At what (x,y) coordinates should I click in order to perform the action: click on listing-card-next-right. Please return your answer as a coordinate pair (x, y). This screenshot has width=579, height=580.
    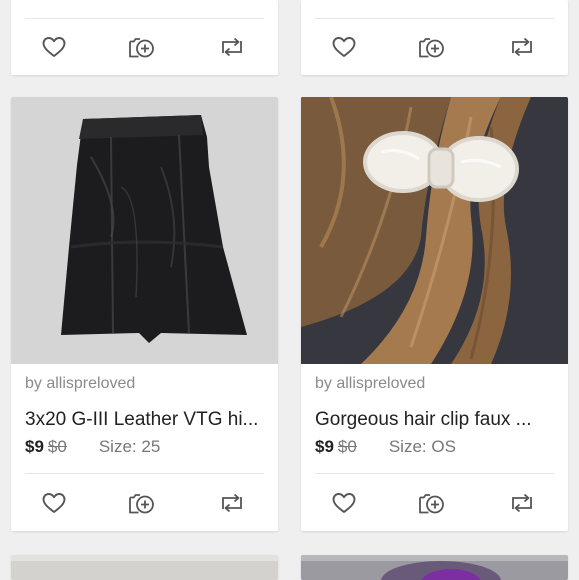
    Looking at the image, I should click on (434, 567).